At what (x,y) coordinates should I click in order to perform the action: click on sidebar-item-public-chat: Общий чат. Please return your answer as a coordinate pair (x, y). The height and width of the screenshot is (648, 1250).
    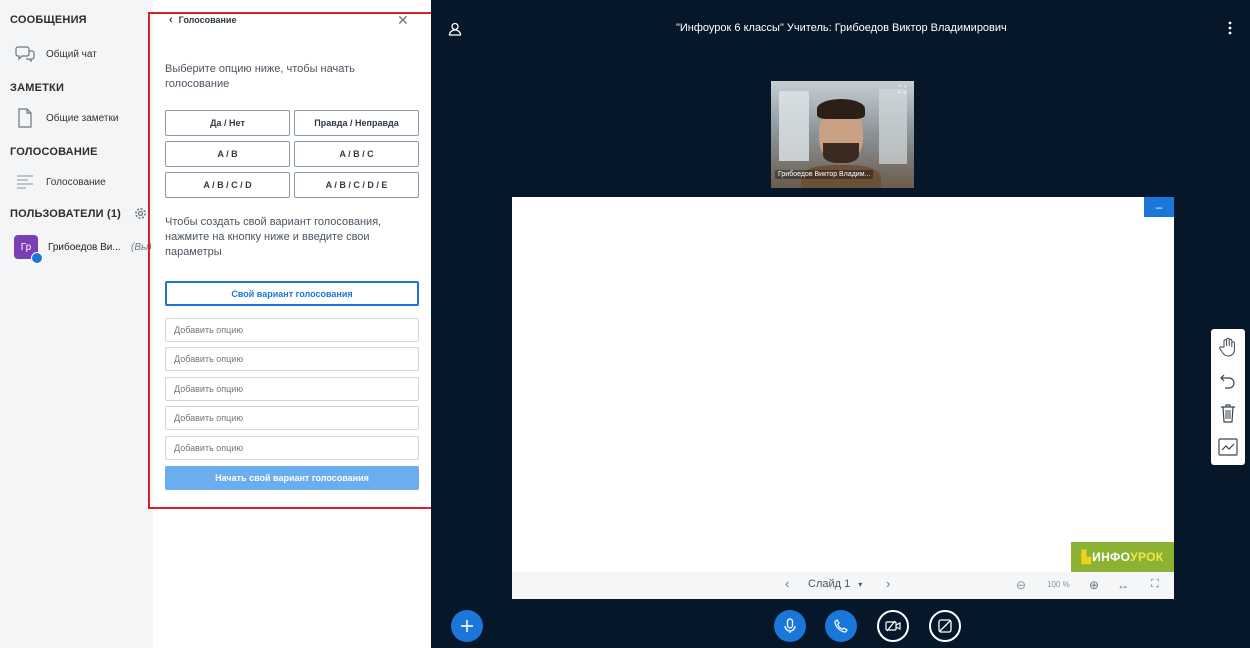
    Looking at the image, I should click on (79, 54).